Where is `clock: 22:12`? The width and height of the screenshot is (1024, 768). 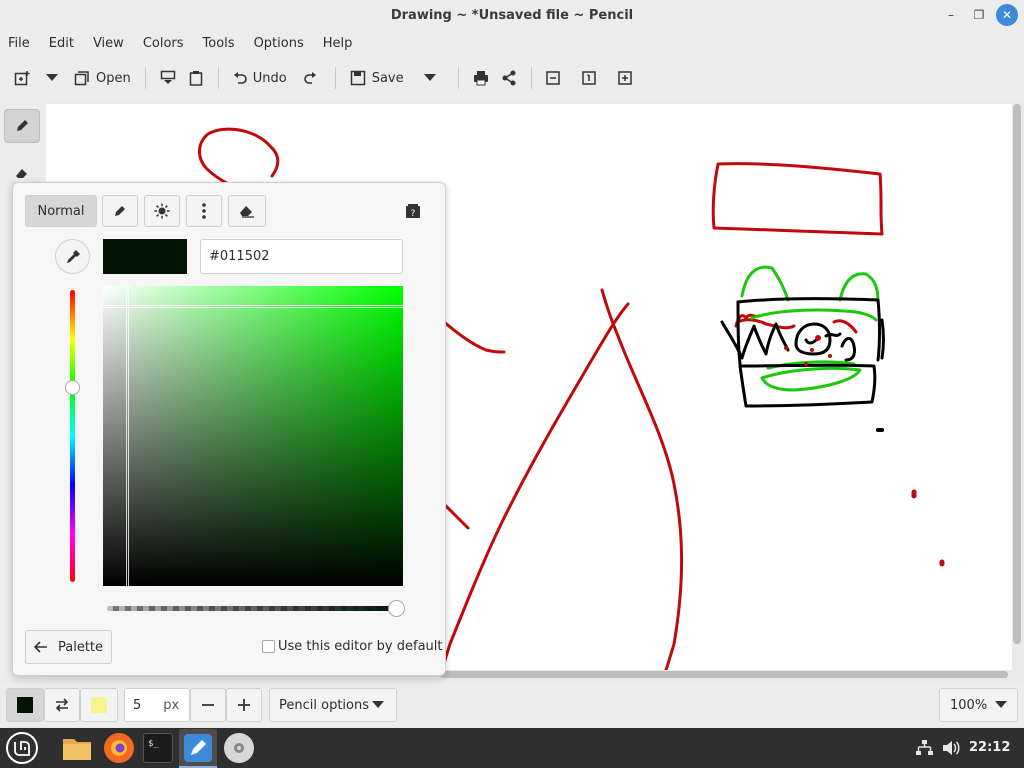
clock: 22:12 is located at coordinates (989, 747).